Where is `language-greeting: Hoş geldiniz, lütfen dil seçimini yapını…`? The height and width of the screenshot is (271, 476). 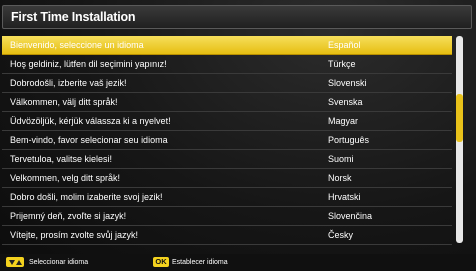 language-greeting: Hoş geldiniz, lütfen dil seçimini yapını… is located at coordinates (88, 64).